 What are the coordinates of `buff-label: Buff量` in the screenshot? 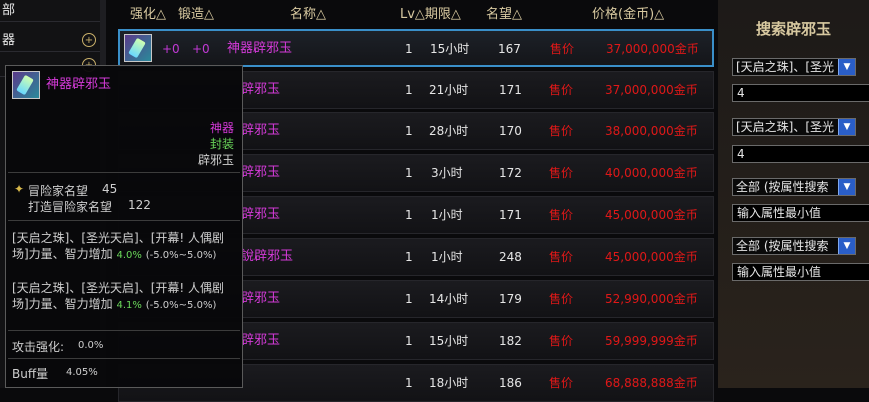 It's located at (30, 374).